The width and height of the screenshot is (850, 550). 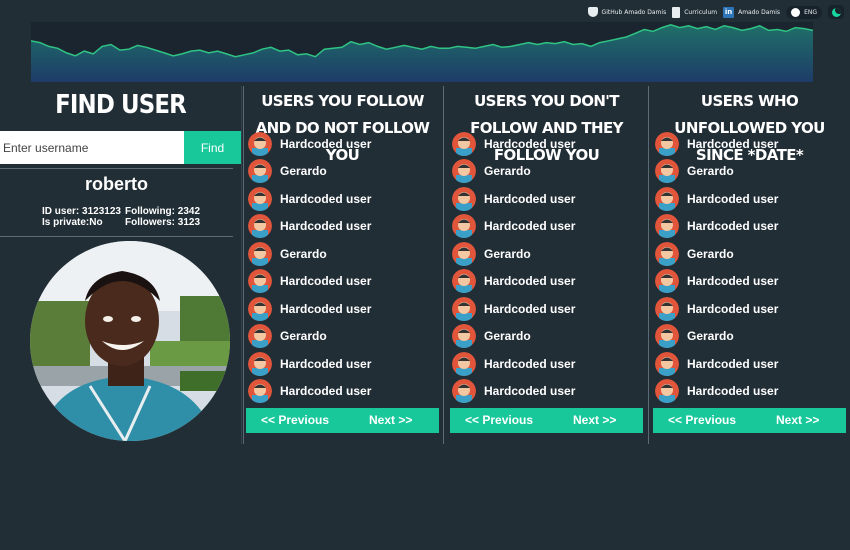 I want to click on curriculum-link: Curriculum, so click(x=694, y=12).